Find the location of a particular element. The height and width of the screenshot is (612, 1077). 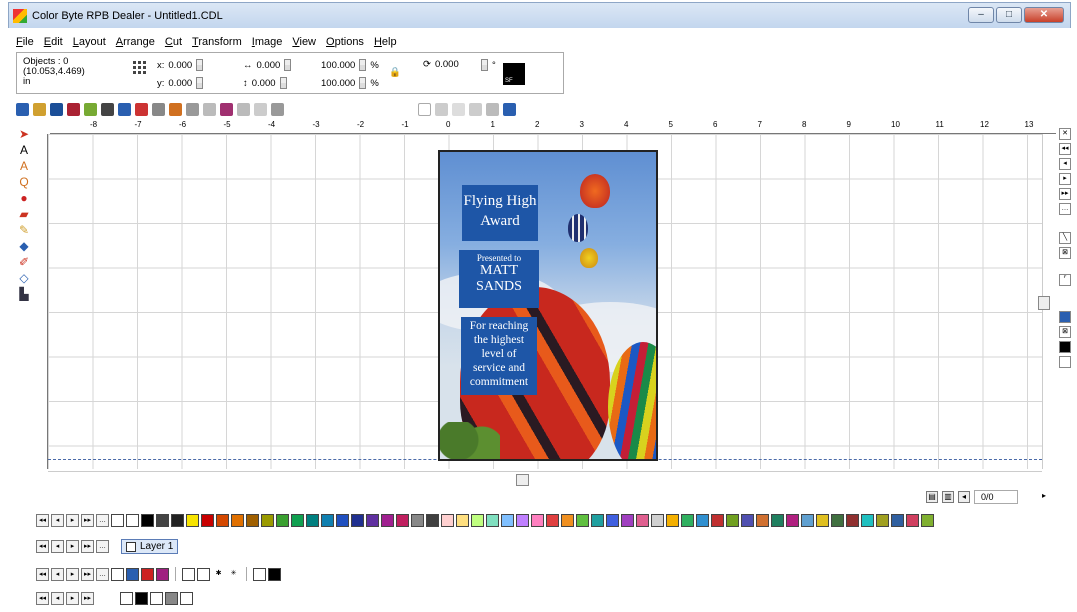

anchor-grid is located at coordinates (139, 67).